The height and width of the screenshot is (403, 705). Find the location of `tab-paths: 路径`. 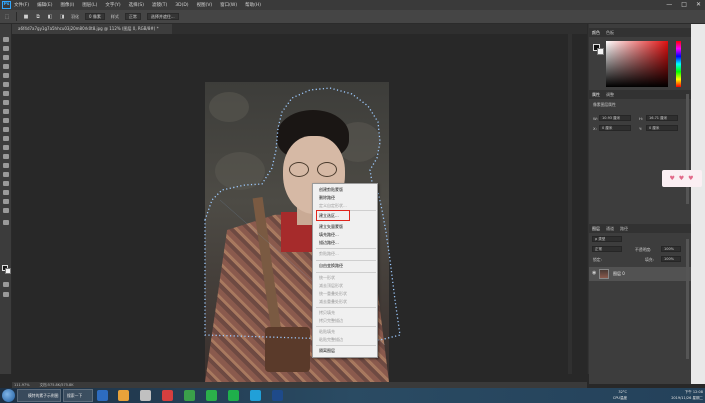

tab-paths: 路径 is located at coordinates (624, 229).